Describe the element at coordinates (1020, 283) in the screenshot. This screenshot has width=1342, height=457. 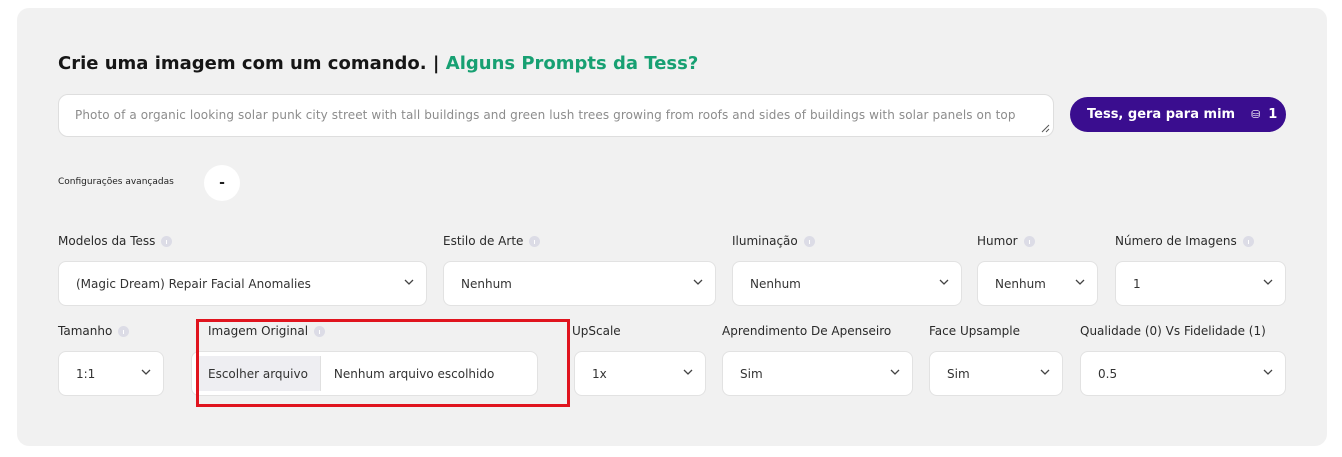
I see `mood-value: Nenhum` at that location.